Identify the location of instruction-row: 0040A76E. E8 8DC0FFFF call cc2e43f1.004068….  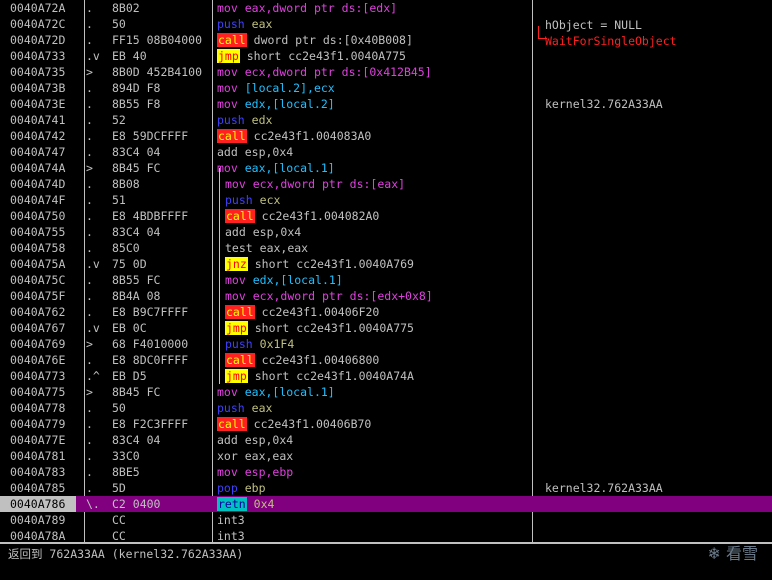
(386, 360).